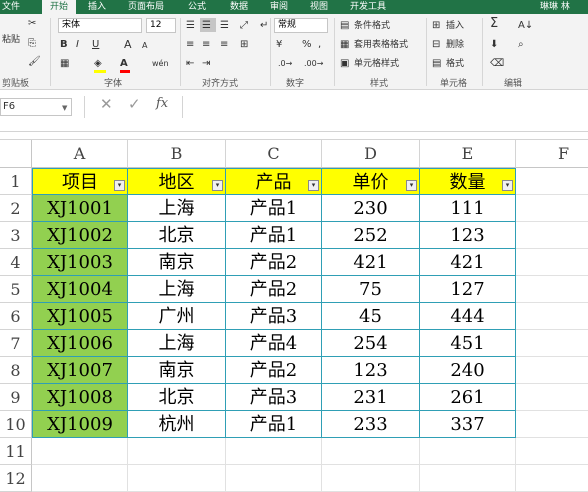  What do you see at coordinates (244, 26) in the screenshot?
I see `orientation-icon: ⤢` at bounding box center [244, 26].